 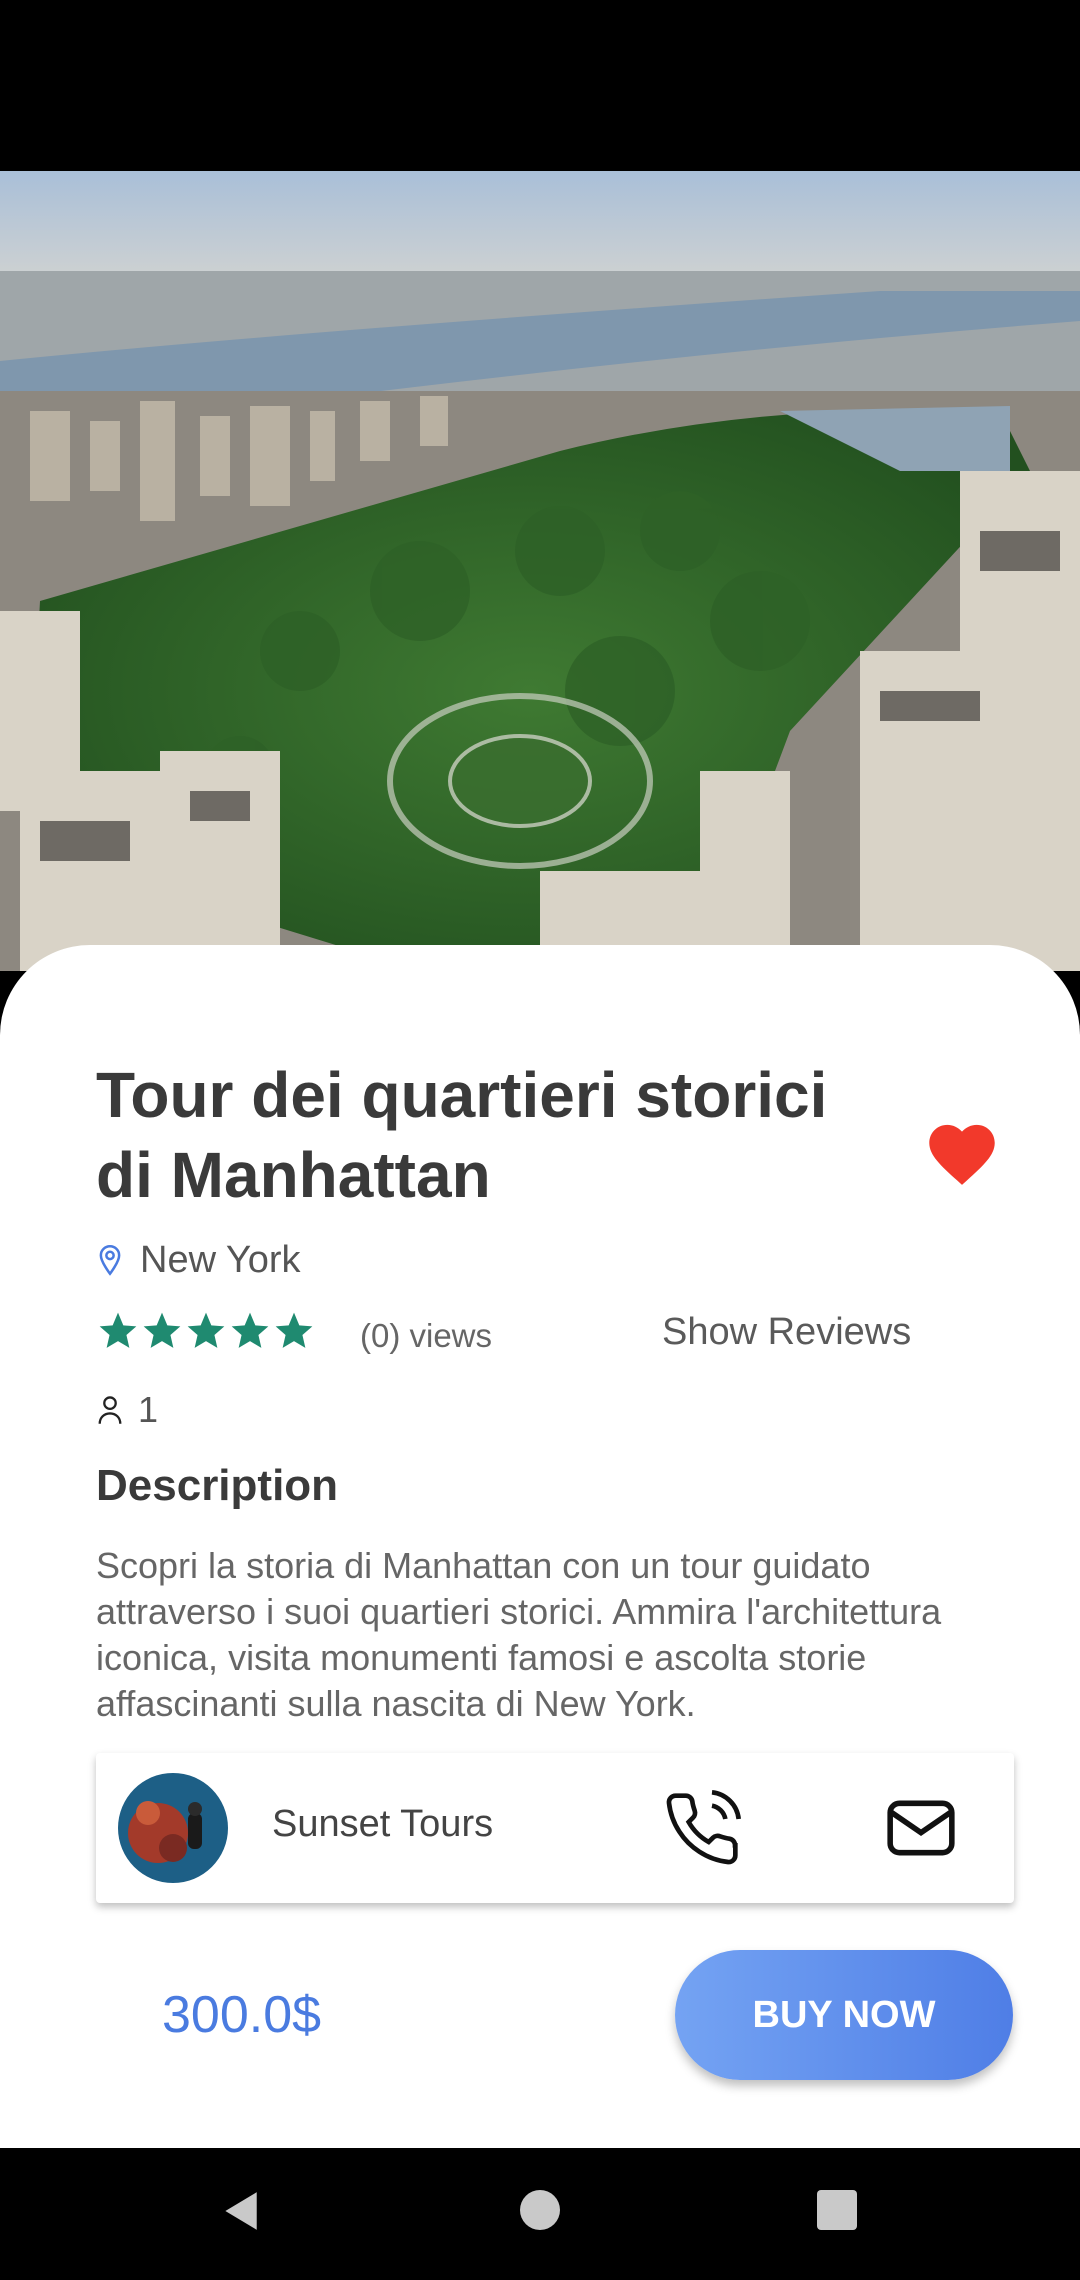 I want to click on tour-title: Tour dei quartieri storici di Manhattan, so click(x=462, y=1135).